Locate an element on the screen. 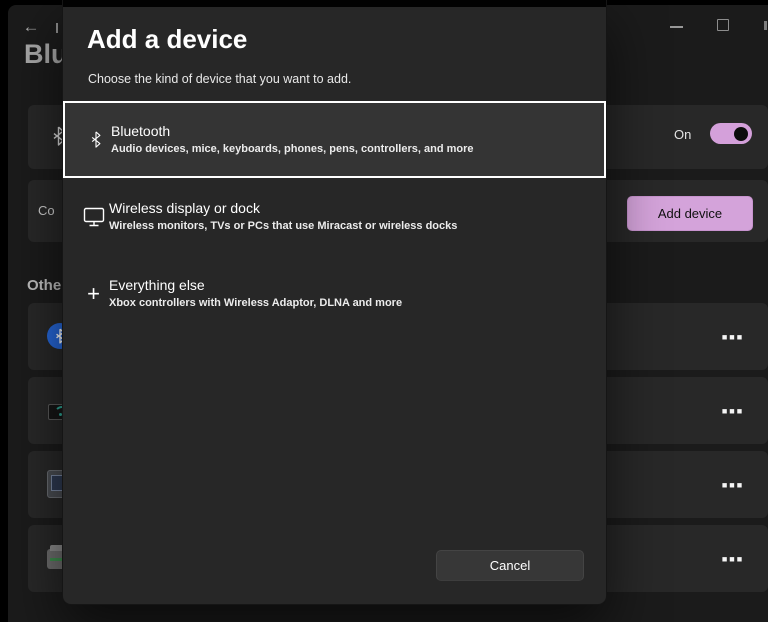 The width and height of the screenshot is (768, 622). wireless-display-icon is located at coordinates (93, 217).